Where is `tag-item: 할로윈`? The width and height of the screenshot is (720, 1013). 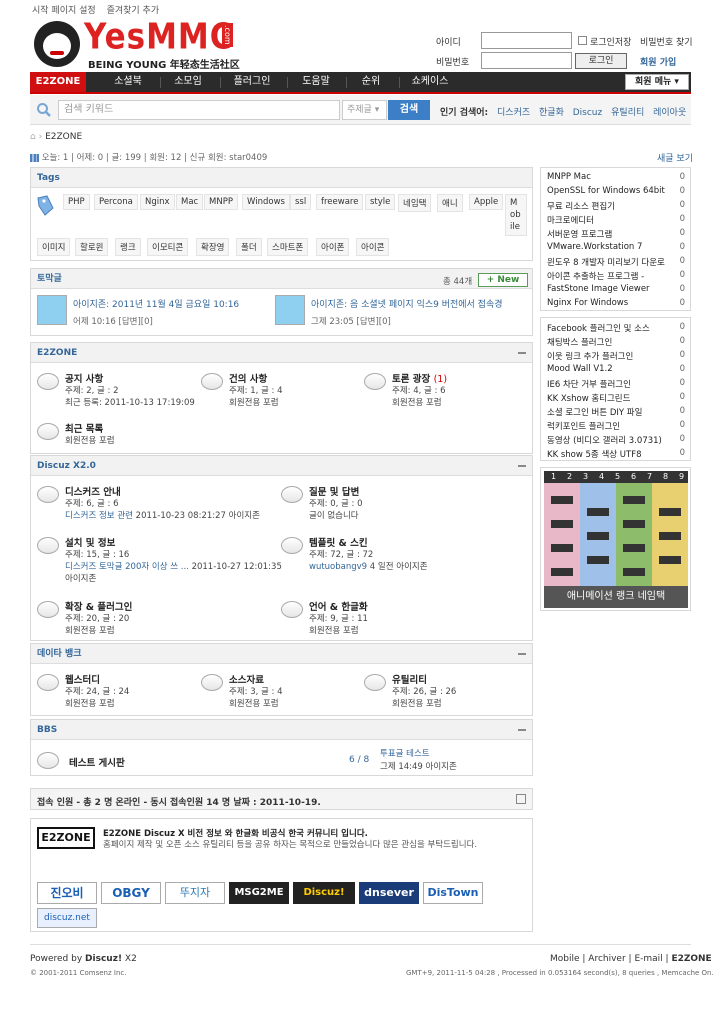 tag-item: 할로윈 is located at coordinates (92, 247).